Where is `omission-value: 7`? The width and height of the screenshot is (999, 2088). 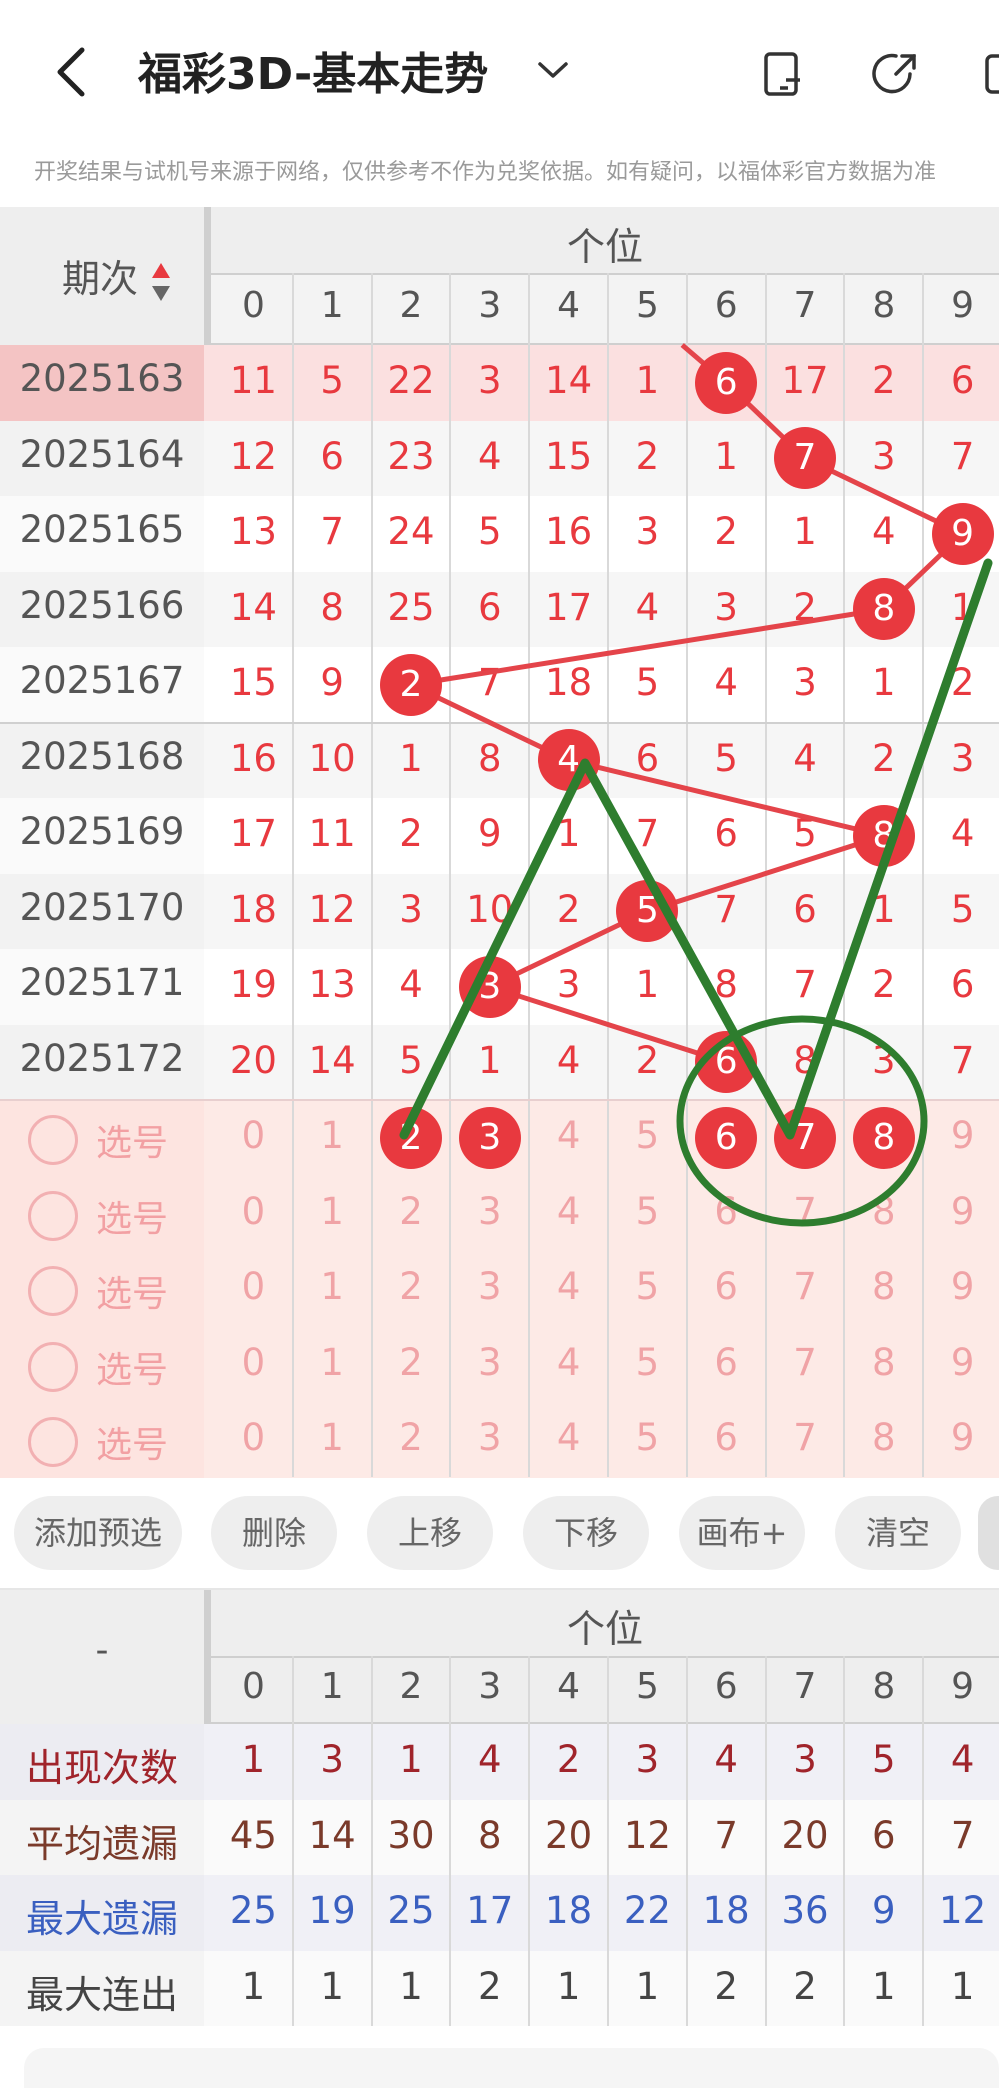 omission-value: 7 is located at coordinates (962, 1060).